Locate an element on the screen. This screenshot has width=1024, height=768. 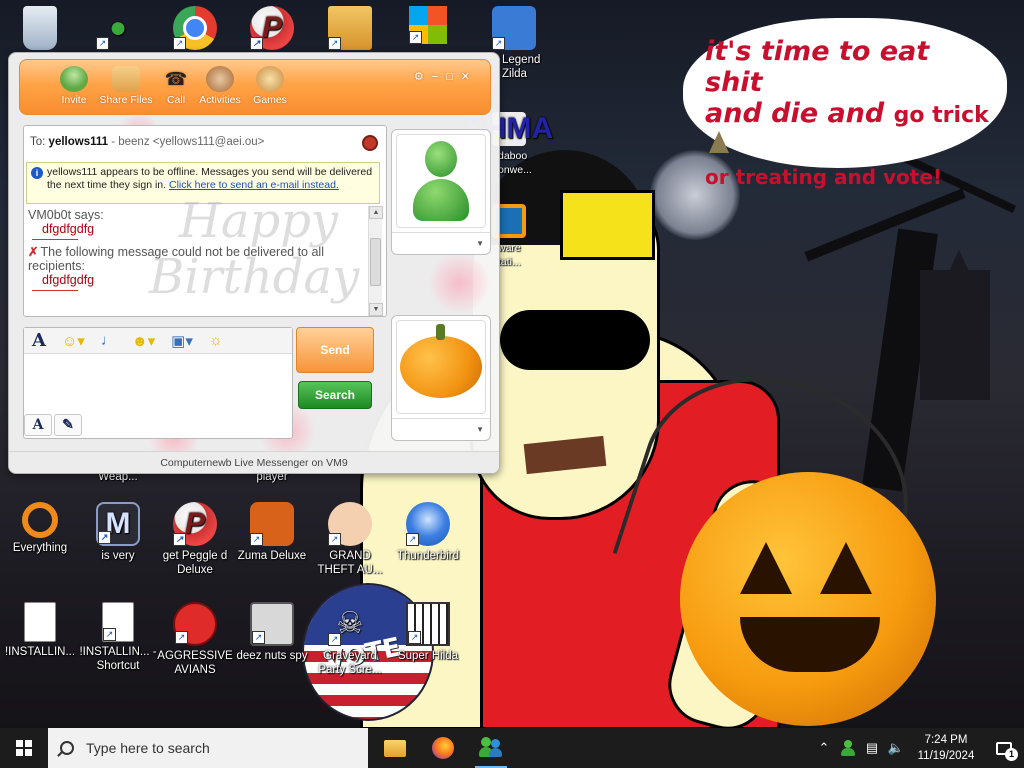
taskbar-firefox is located at coordinates (443, 748).